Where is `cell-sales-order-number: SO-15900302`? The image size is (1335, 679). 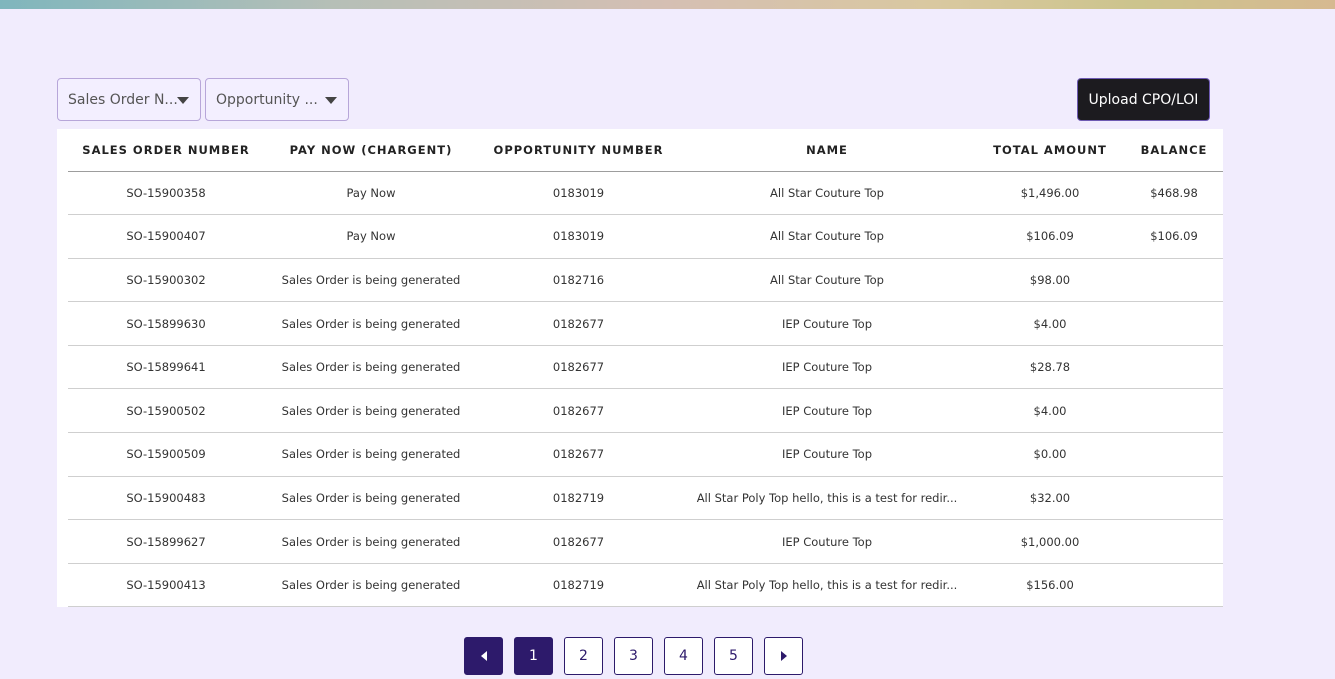 cell-sales-order-number: SO-15900302 is located at coordinates (166, 280).